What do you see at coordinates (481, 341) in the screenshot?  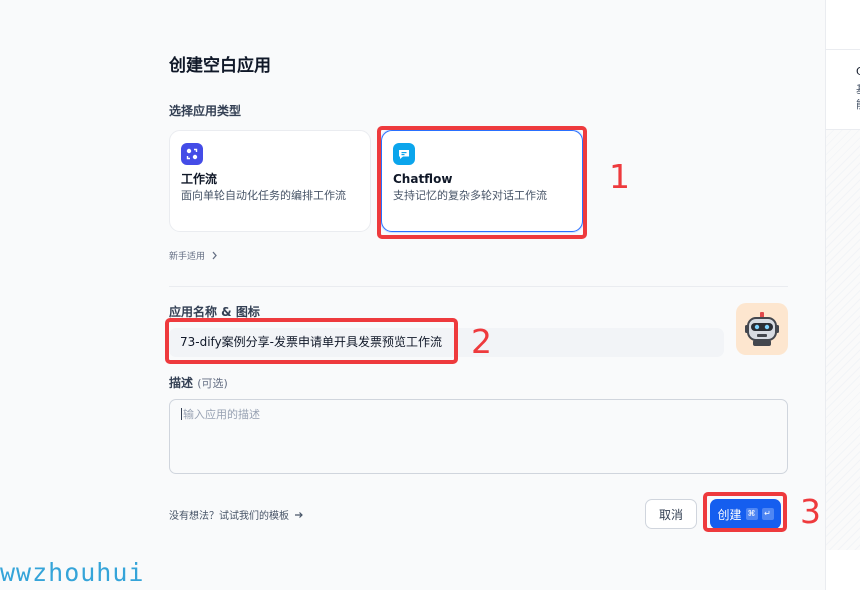 I see `annotation-number-2: 2` at bounding box center [481, 341].